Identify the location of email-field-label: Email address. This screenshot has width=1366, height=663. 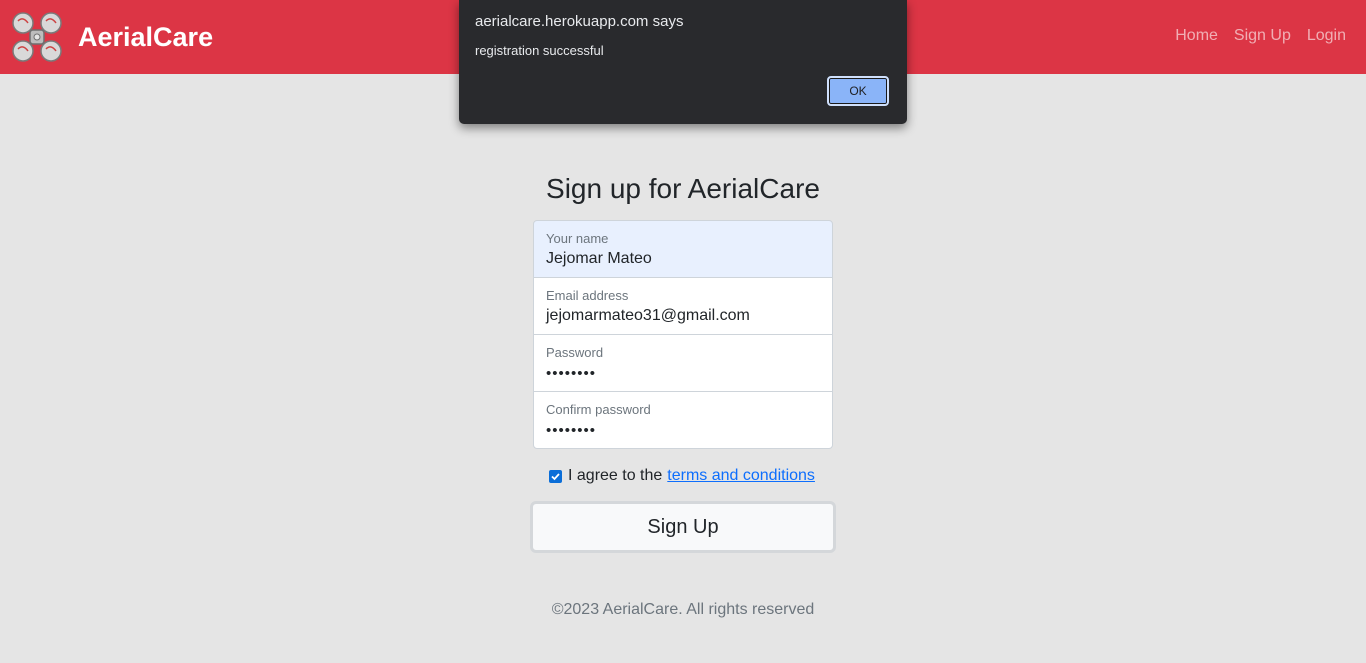
(587, 295).